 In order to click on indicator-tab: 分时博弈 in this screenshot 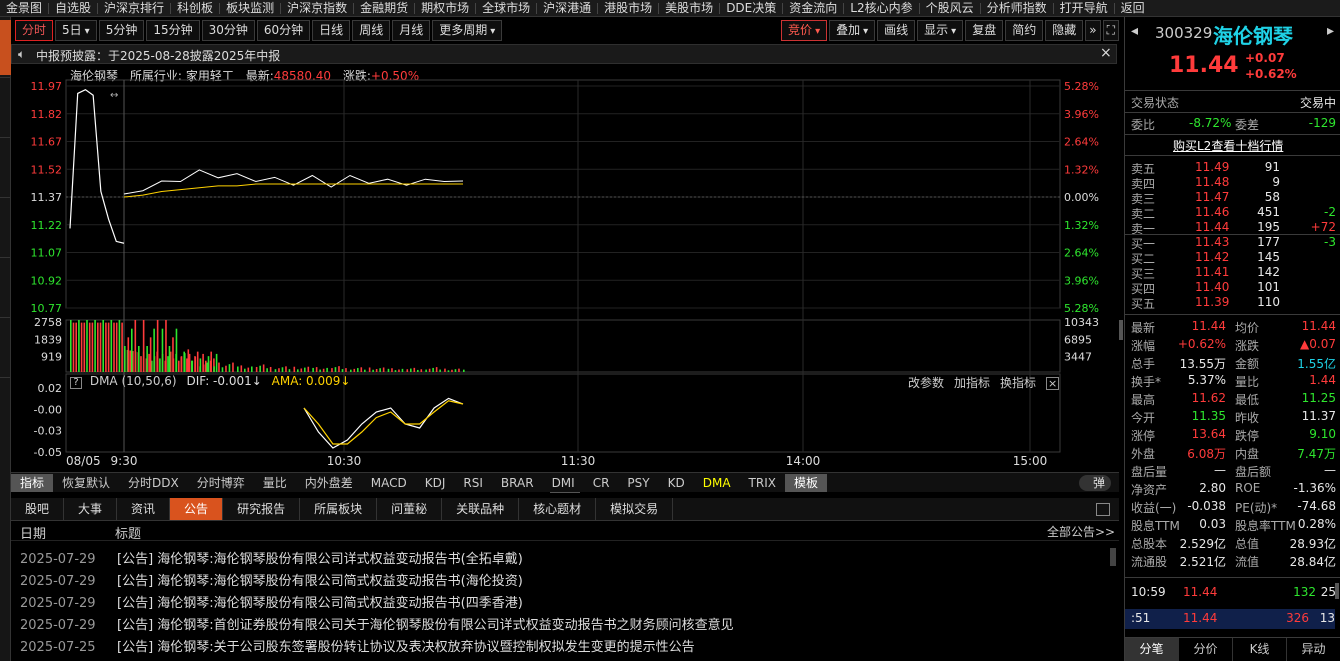, I will do `click(221, 483)`.